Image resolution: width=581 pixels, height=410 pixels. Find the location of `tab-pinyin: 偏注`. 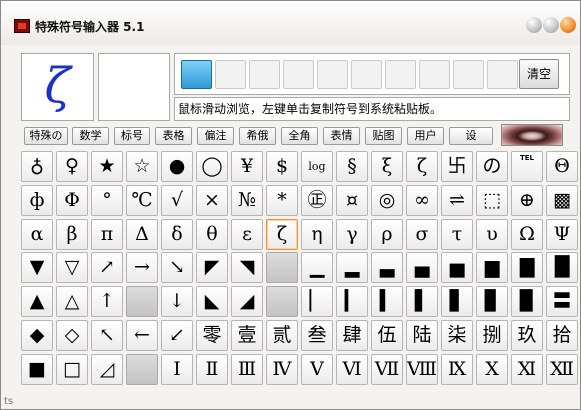

tab-pinyin: 偏注 is located at coordinates (215, 136).